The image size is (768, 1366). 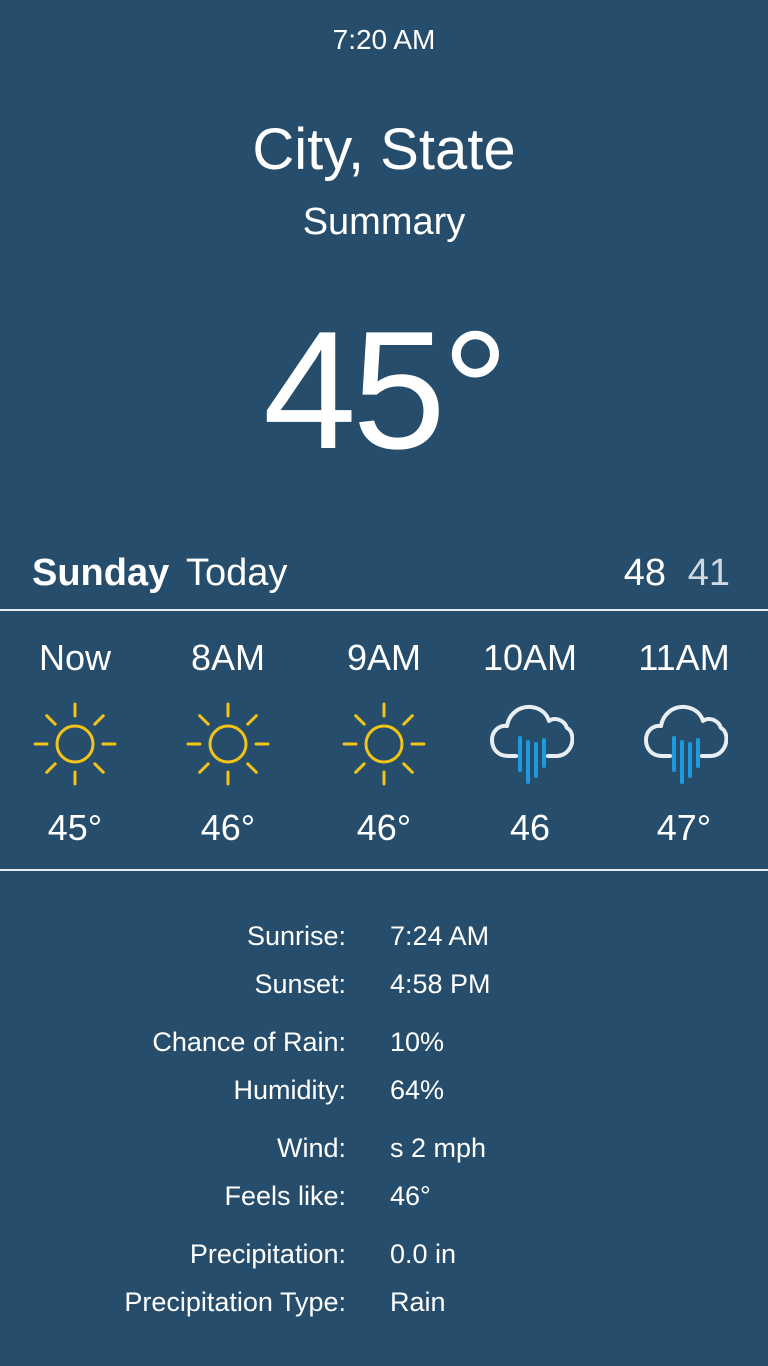 I want to click on day-row: Sunday Today 48 41, so click(x=384, y=573).